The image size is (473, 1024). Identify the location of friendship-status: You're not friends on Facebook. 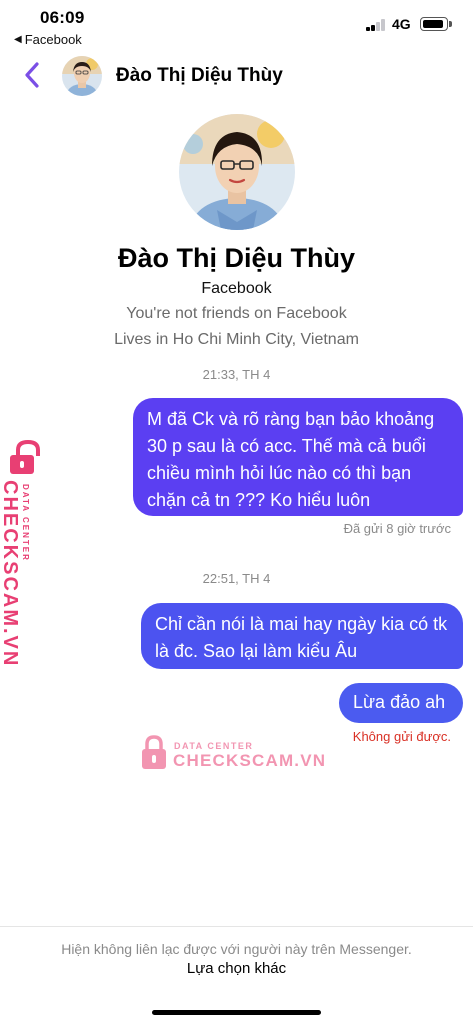
(236, 313).